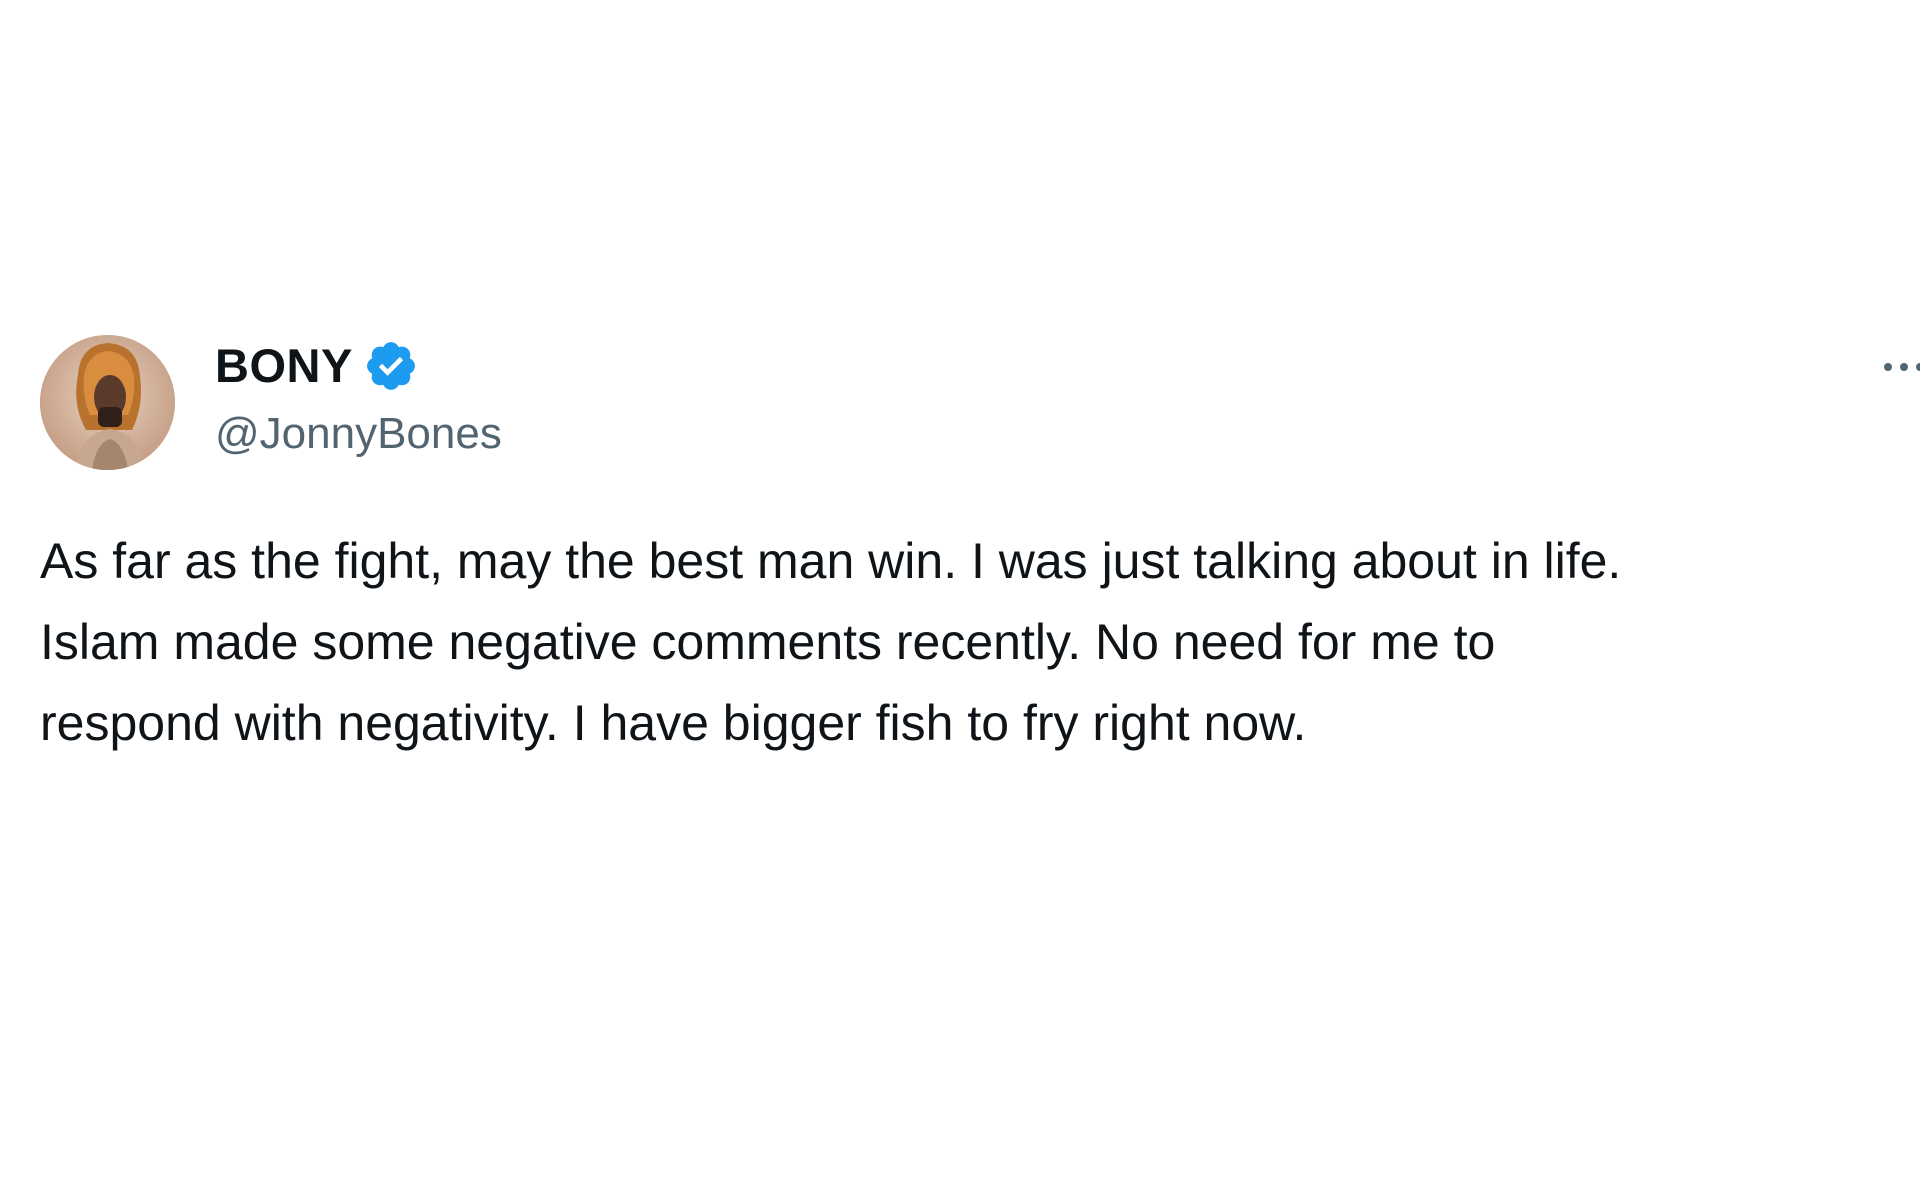 The width and height of the screenshot is (1920, 1200). Describe the element at coordinates (284, 366) in the screenshot. I see `author-display-name: BONY` at that location.